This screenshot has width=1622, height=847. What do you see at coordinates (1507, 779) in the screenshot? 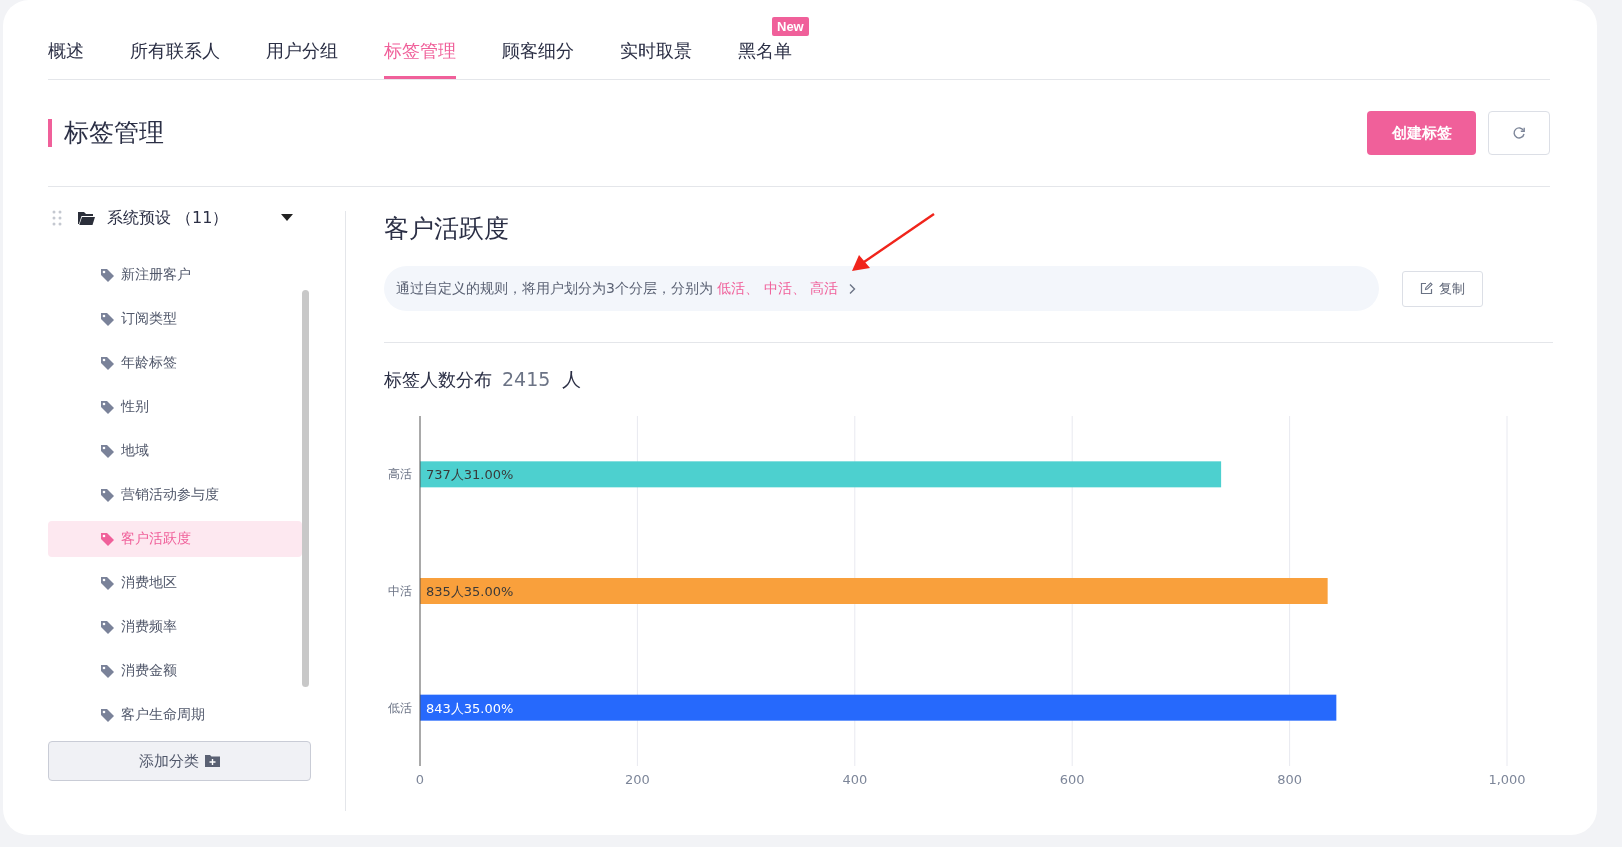
I see `axis-tick-label: 1,000` at bounding box center [1507, 779].